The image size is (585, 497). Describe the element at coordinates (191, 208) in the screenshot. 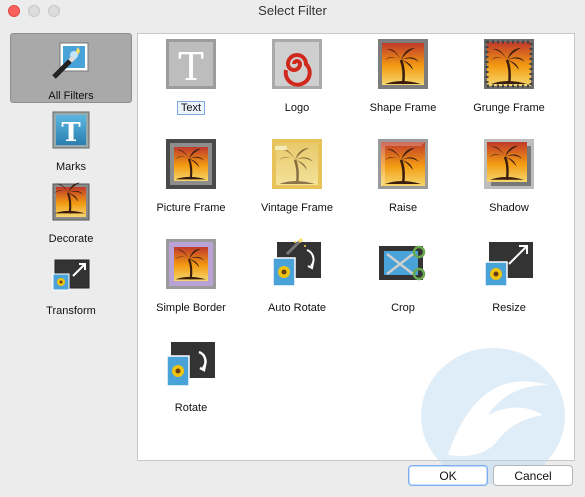

I see `filter-label: Picture Frame` at that location.